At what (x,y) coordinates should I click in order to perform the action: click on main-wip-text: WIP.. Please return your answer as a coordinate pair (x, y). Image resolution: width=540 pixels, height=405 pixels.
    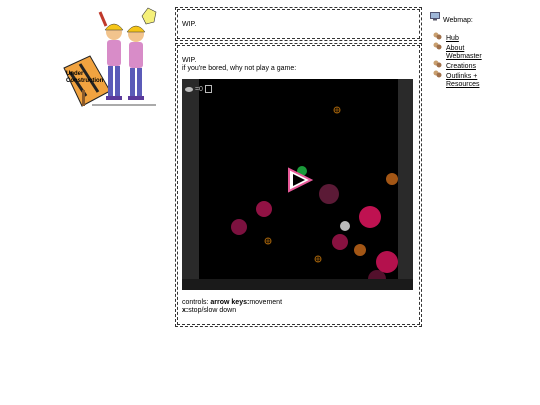
    Looking at the image, I should click on (189, 60).